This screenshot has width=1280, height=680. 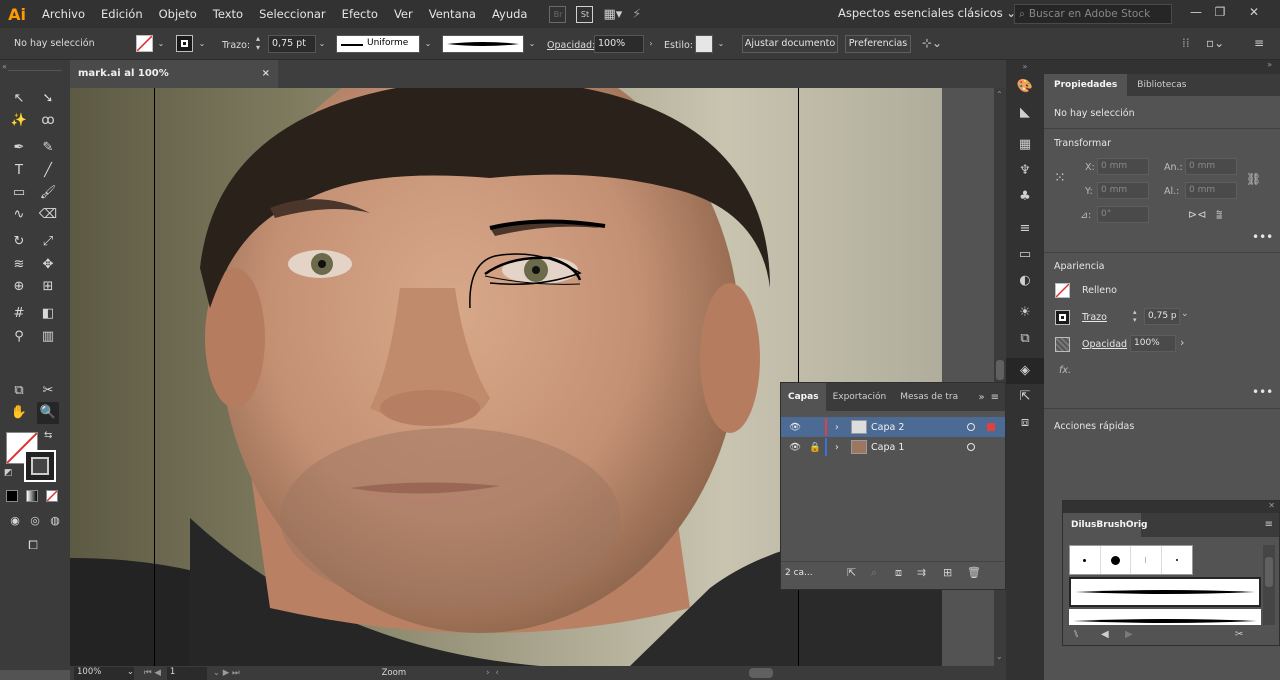 I want to click on stroke-color-box, so click(x=40, y=466).